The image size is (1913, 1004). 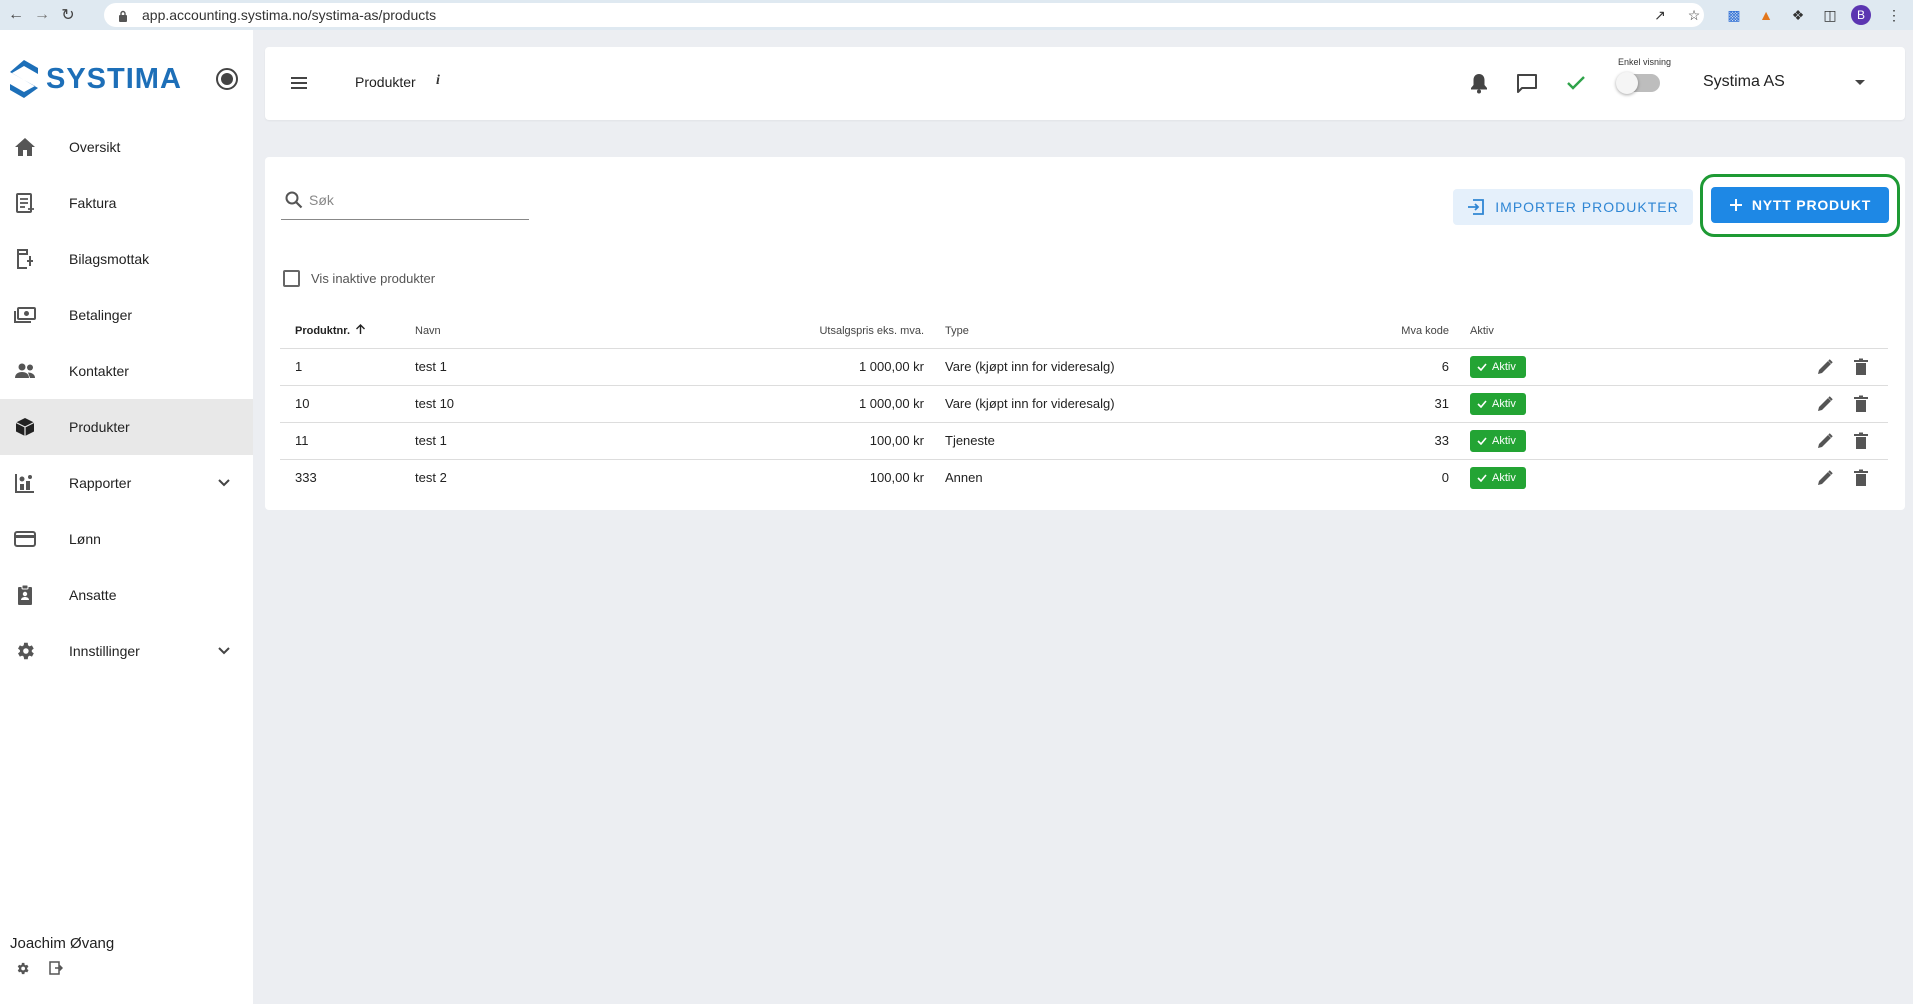 I want to click on card-icon, so click(x=25, y=539).